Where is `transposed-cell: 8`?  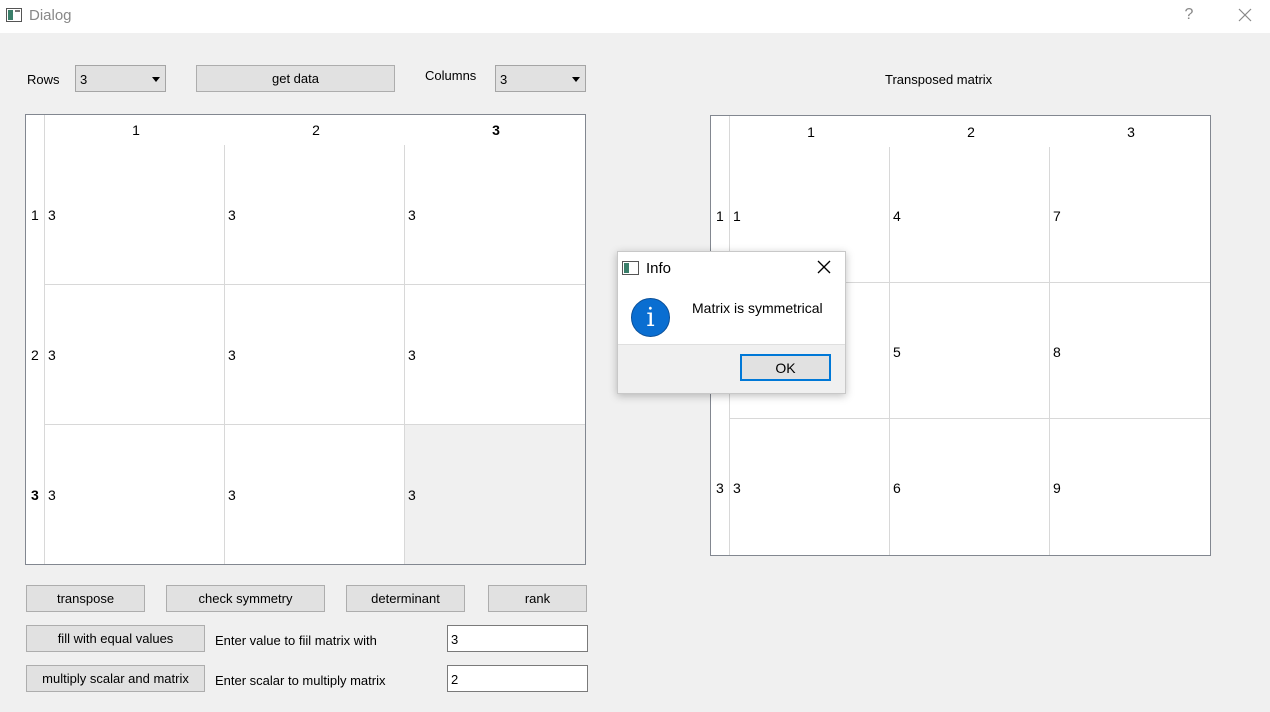
transposed-cell: 8 is located at coordinates (1130, 351).